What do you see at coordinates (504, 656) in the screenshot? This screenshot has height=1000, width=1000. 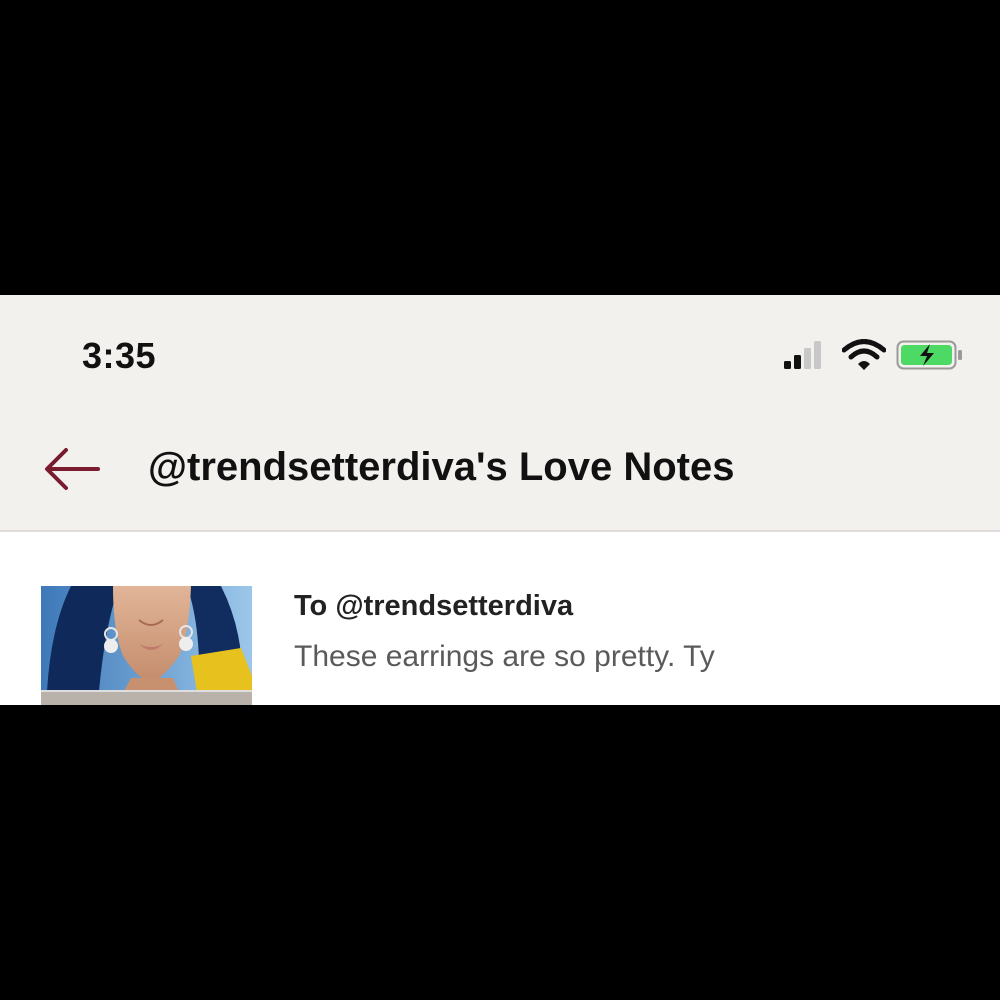 I see `note-message: These earrings are so pretty. Ty` at bounding box center [504, 656].